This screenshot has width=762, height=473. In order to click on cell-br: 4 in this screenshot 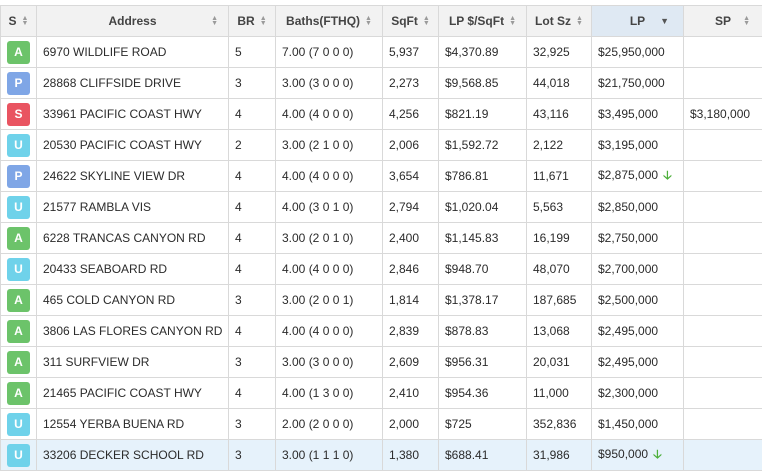, I will do `click(252, 238)`.